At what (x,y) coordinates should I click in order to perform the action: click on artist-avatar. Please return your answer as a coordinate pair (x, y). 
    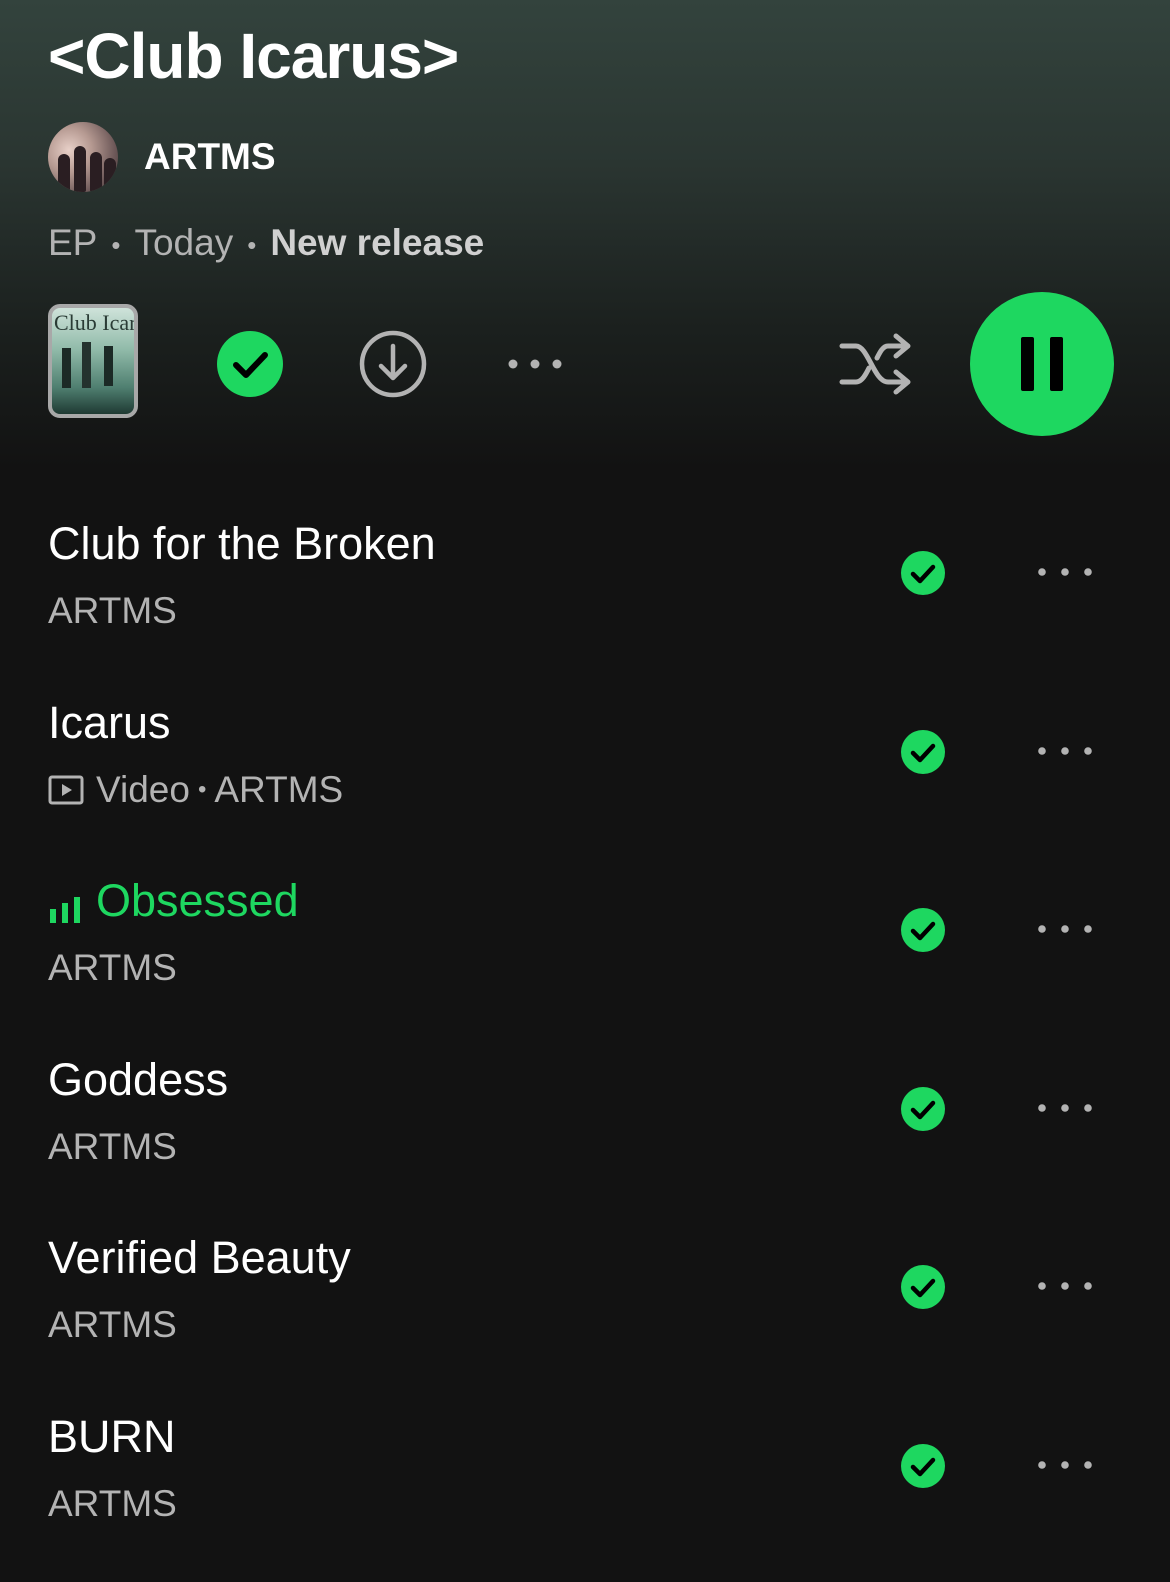
    Looking at the image, I should click on (83, 157).